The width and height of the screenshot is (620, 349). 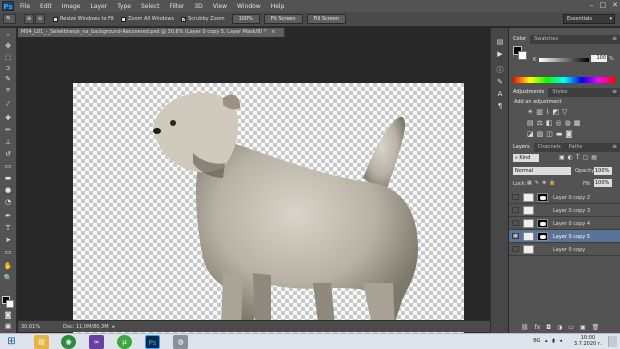 I want to click on tab-swatches: Swatches, so click(x=546, y=39).